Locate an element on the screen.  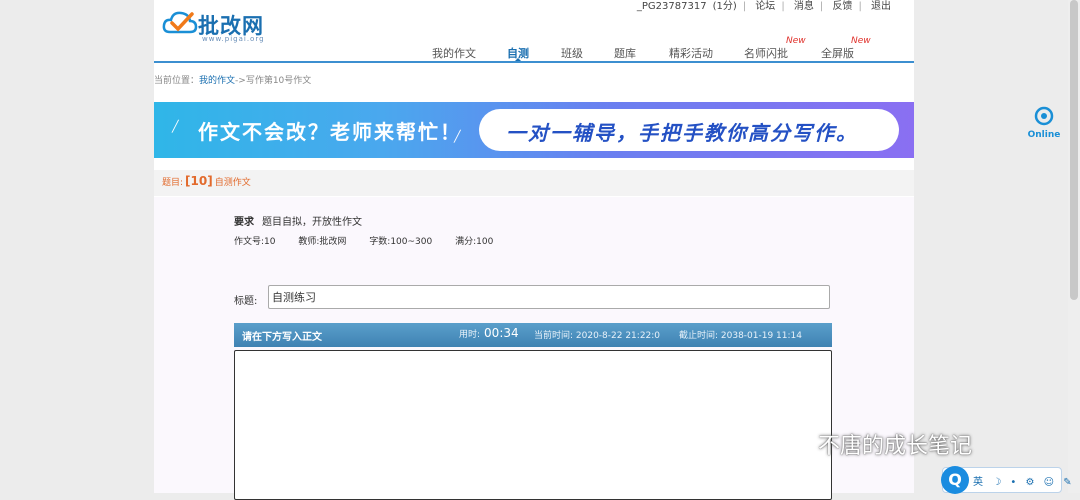
essay-teacher: 教师:批改网 is located at coordinates (322, 242).